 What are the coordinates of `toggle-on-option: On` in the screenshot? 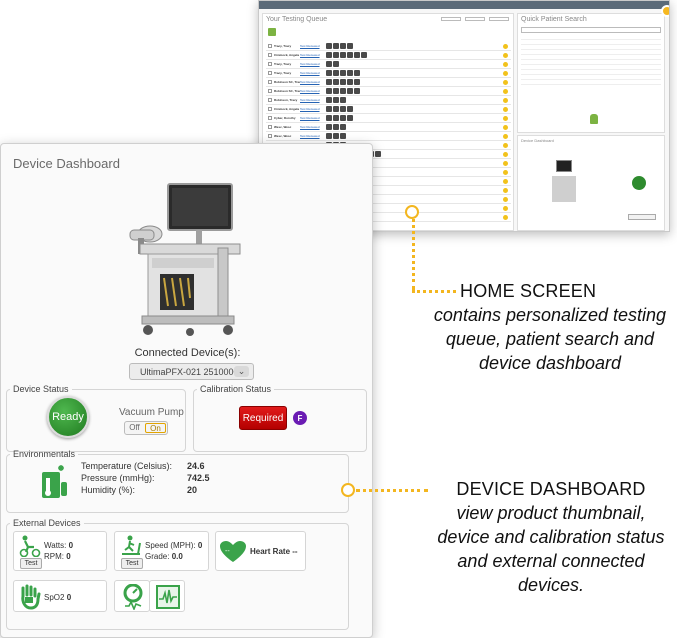 It's located at (155, 428).